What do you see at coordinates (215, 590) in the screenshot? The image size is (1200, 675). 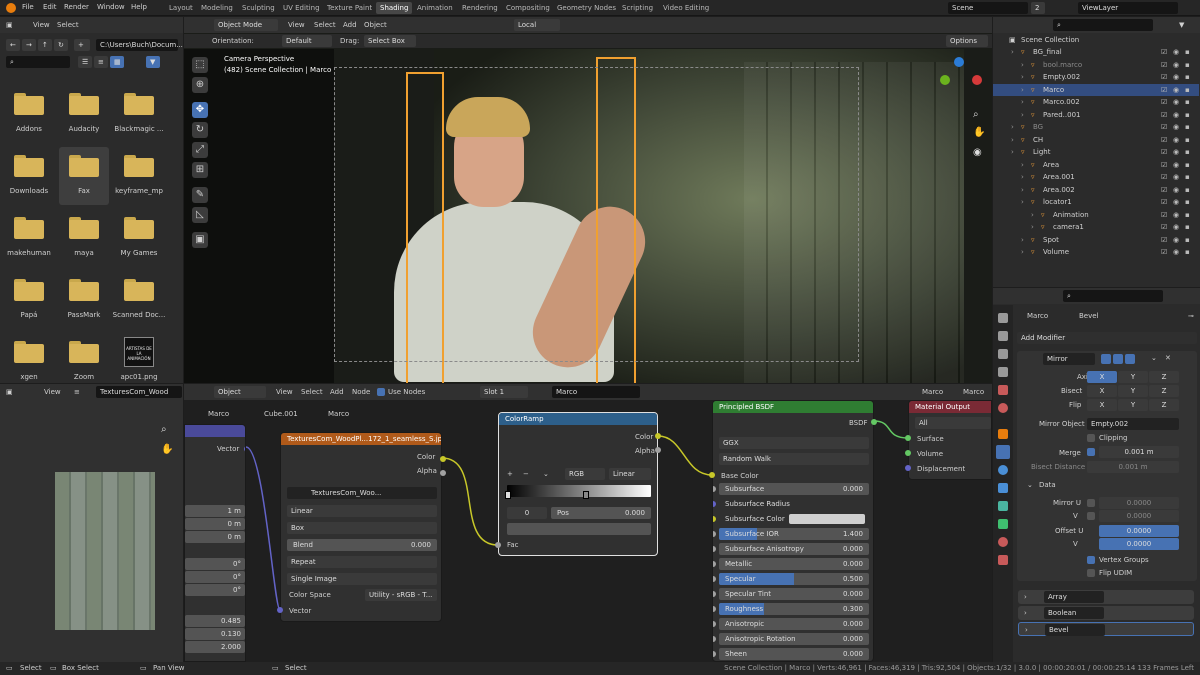 I see `mapping-field: 0°` at bounding box center [215, 590].